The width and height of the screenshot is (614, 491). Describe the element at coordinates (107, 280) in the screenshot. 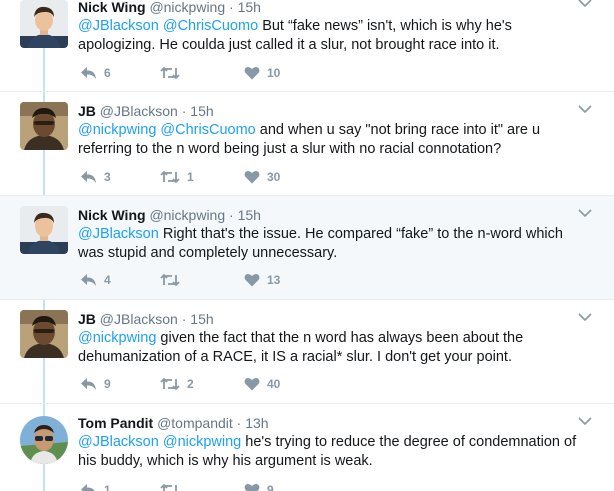

I see `reply-count: 4` at that location.